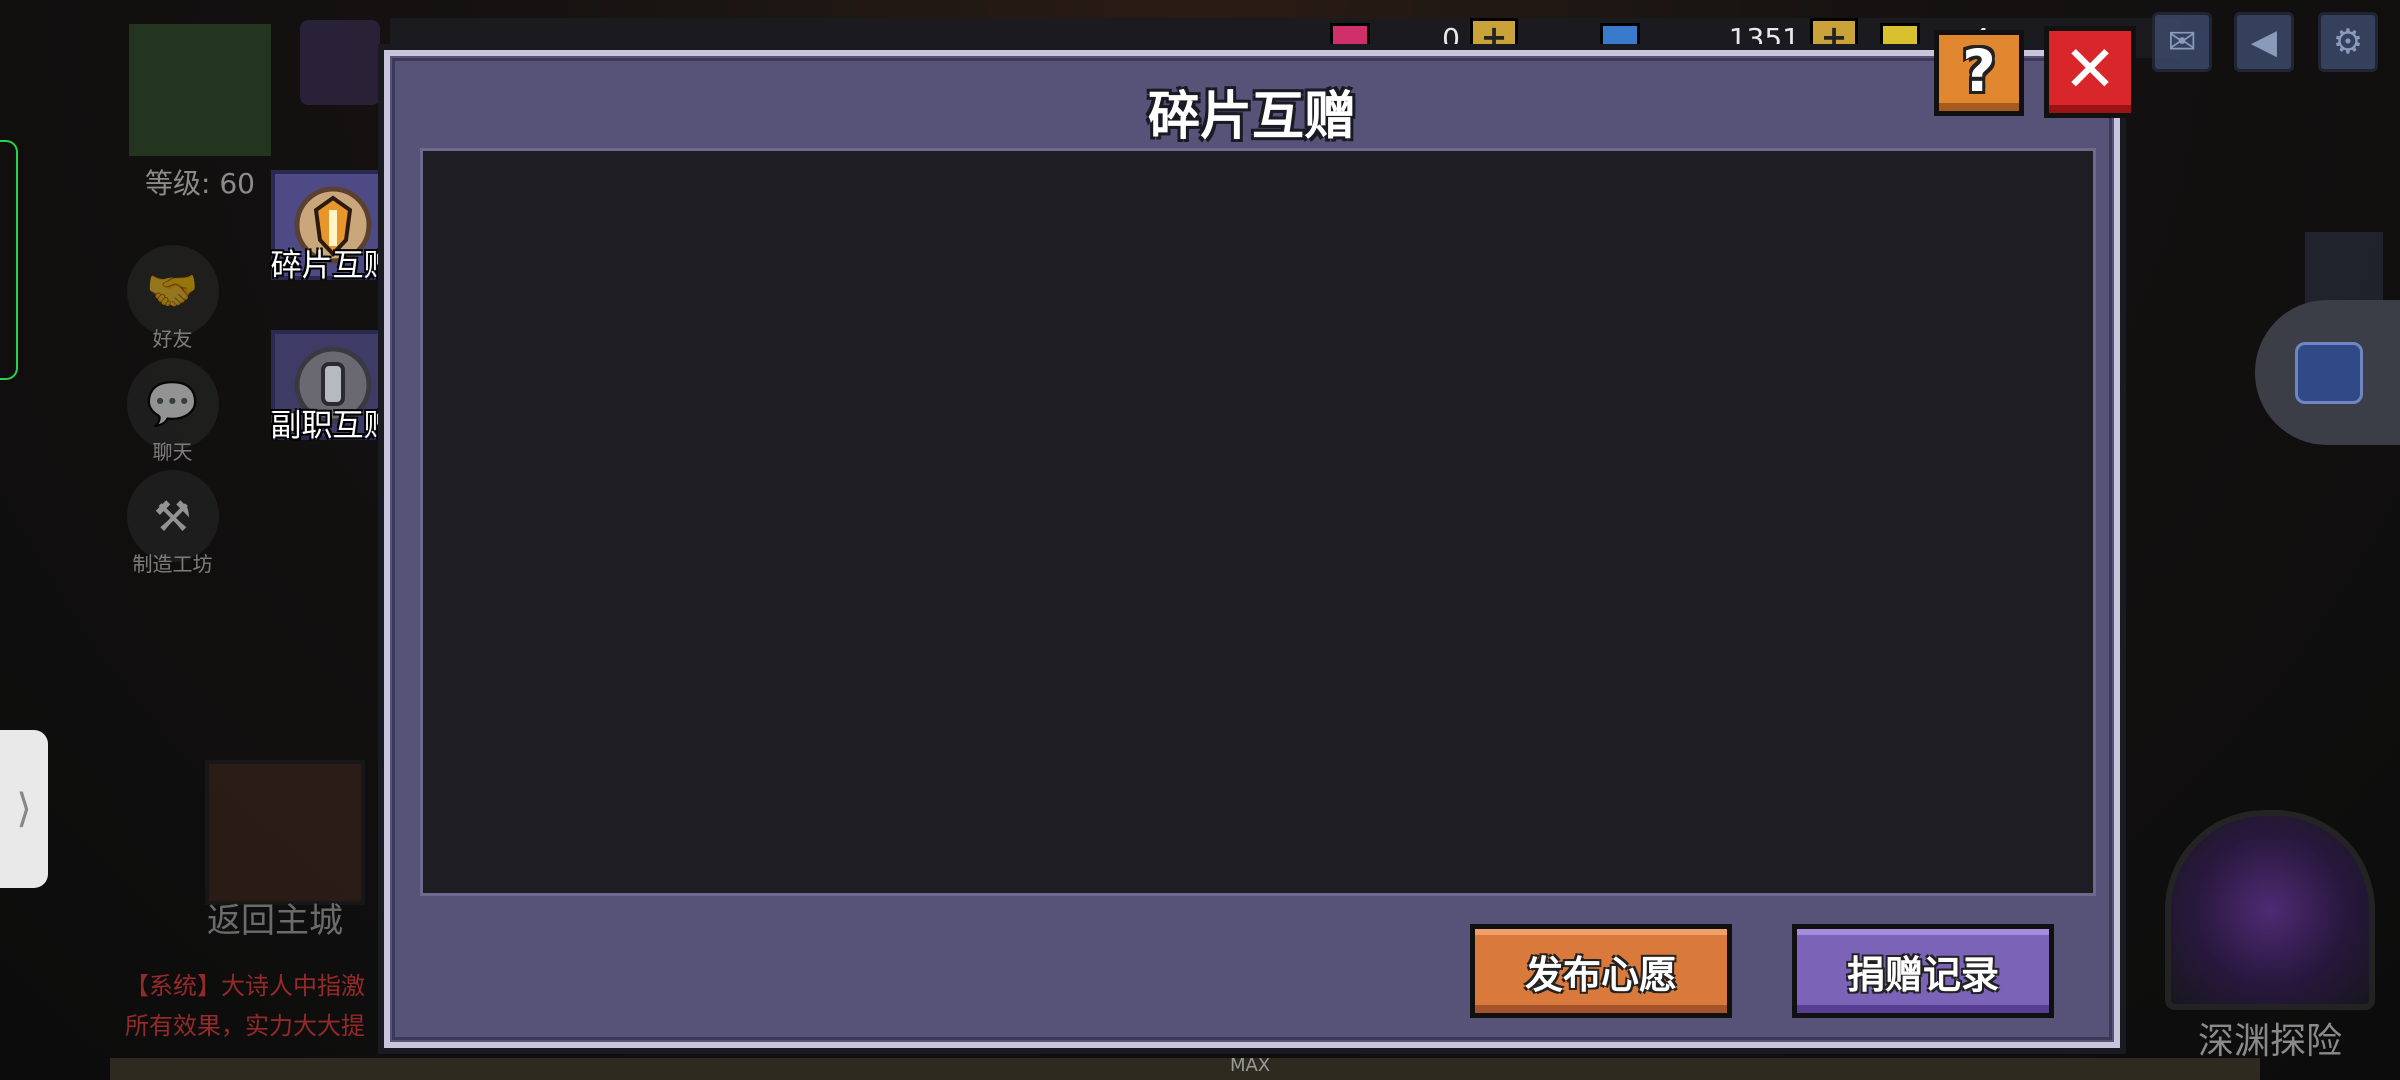  I want to click on expand-handle: ⟩, so click(24, 809).